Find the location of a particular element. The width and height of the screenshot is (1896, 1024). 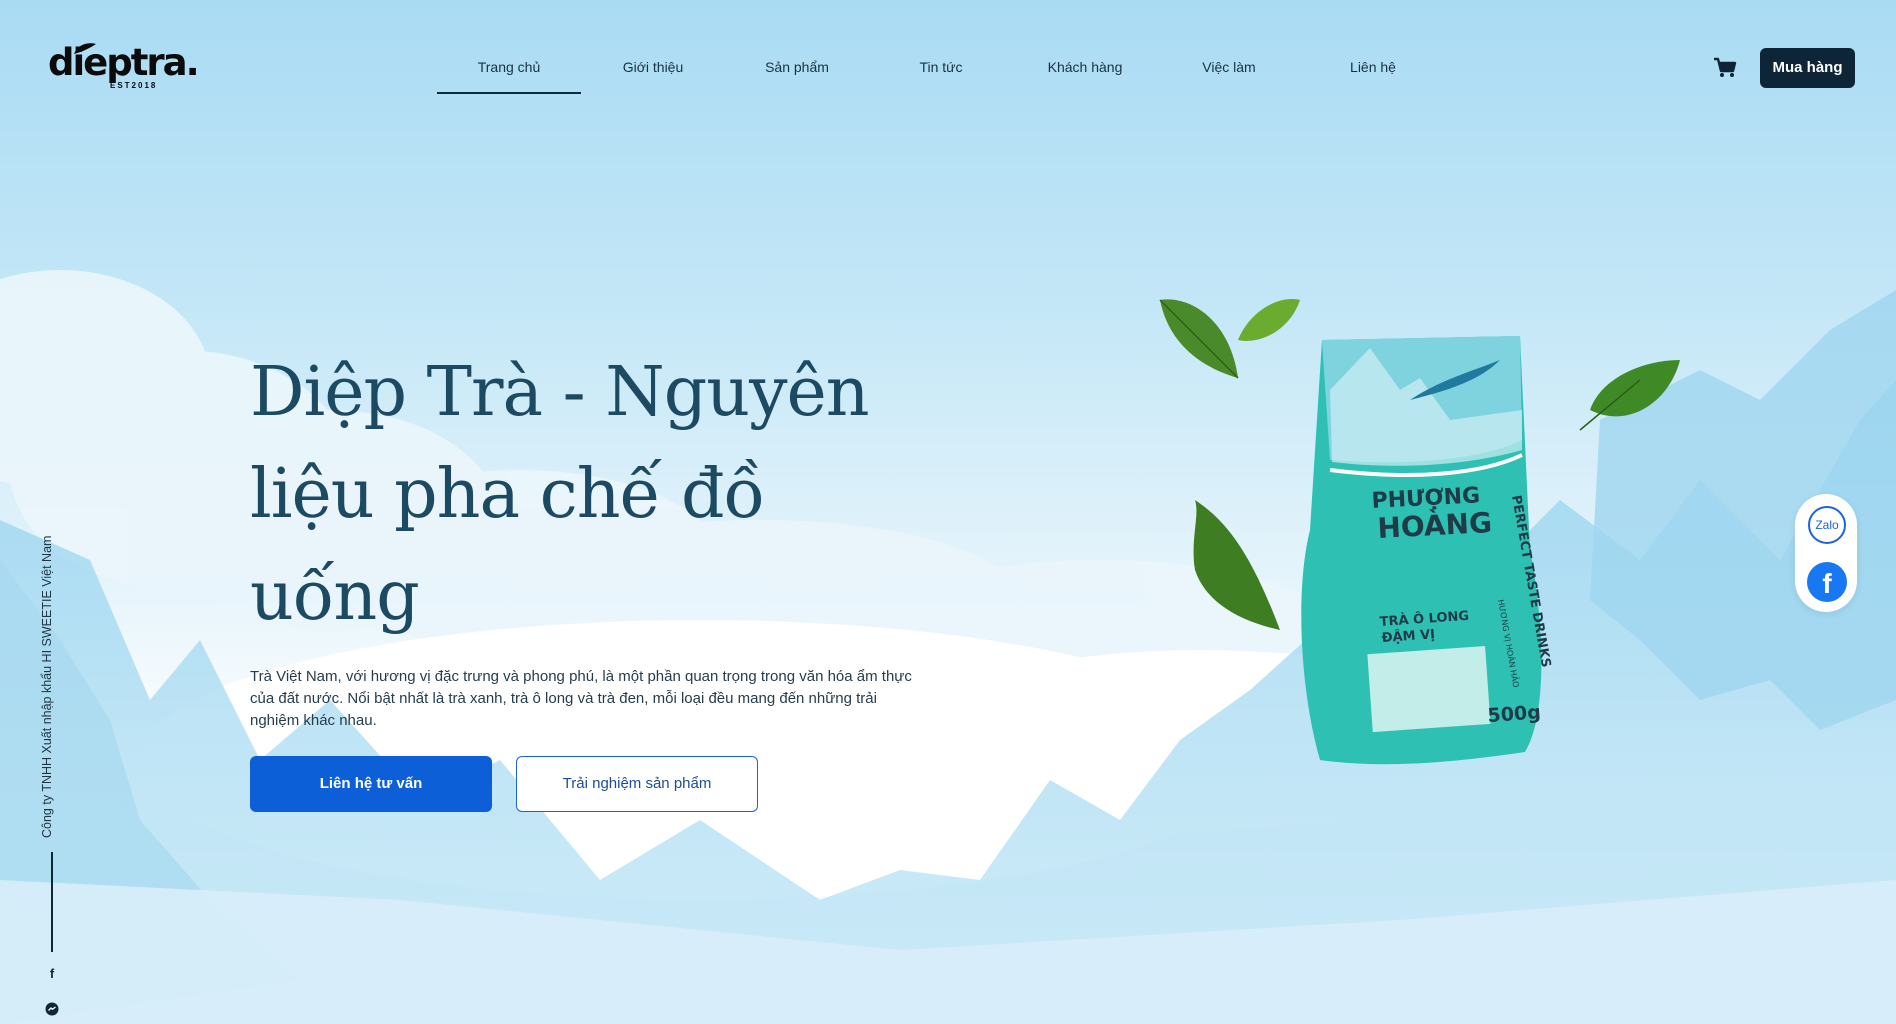

facebook-icon: f is located at coordinates (52, 974).